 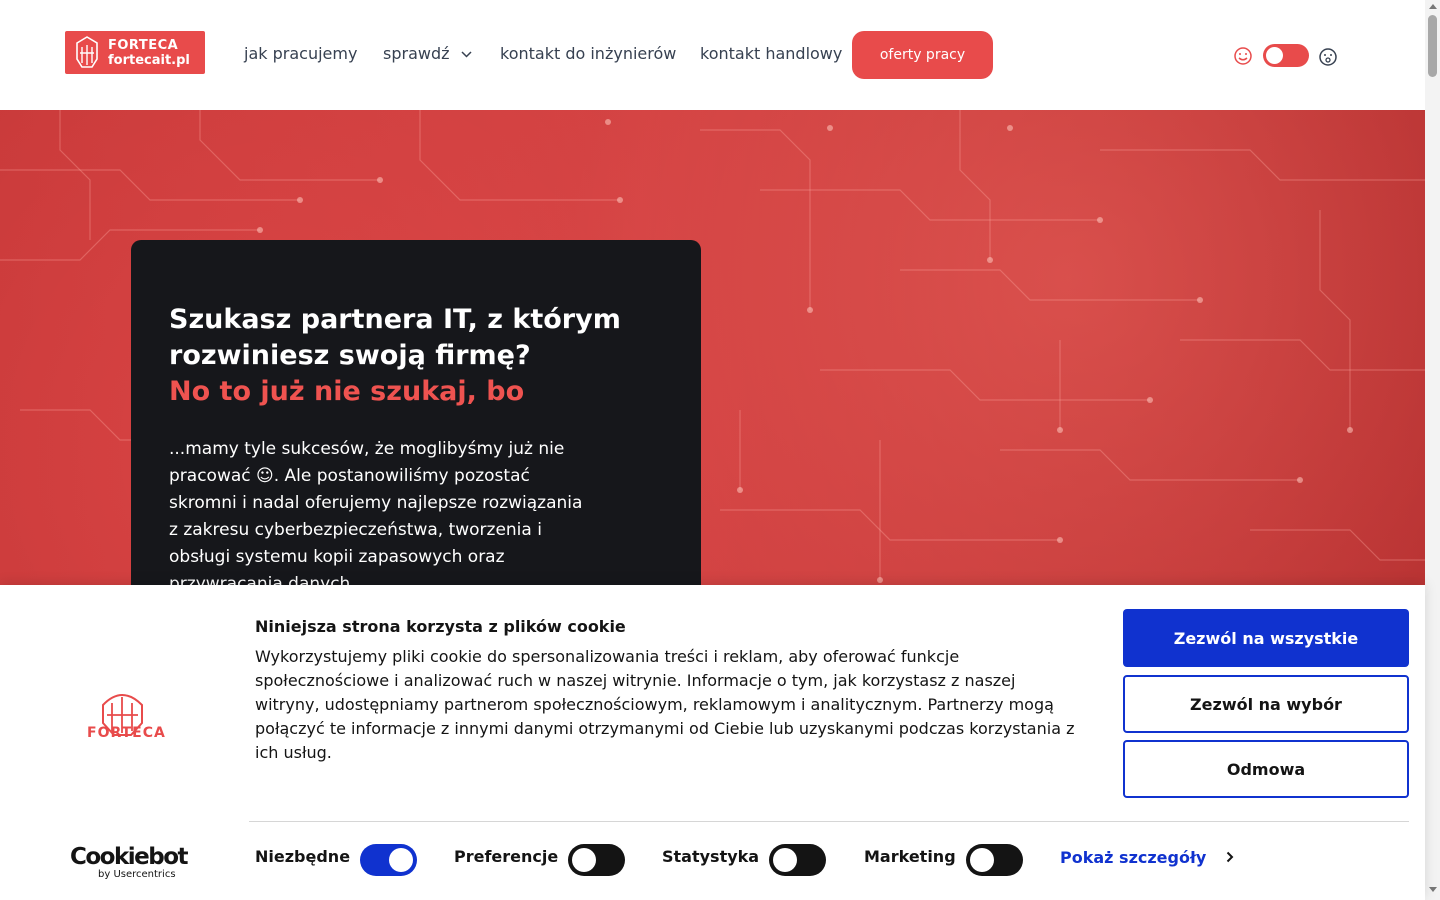 I want to click on cookie-brand-name: FORTECA, so click(x=126, y=733).